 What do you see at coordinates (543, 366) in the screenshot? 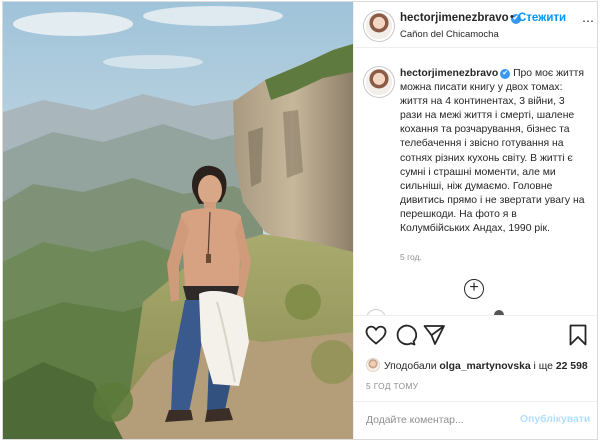
I see `likes-middle: і ще` at bounding box center [543, 366].